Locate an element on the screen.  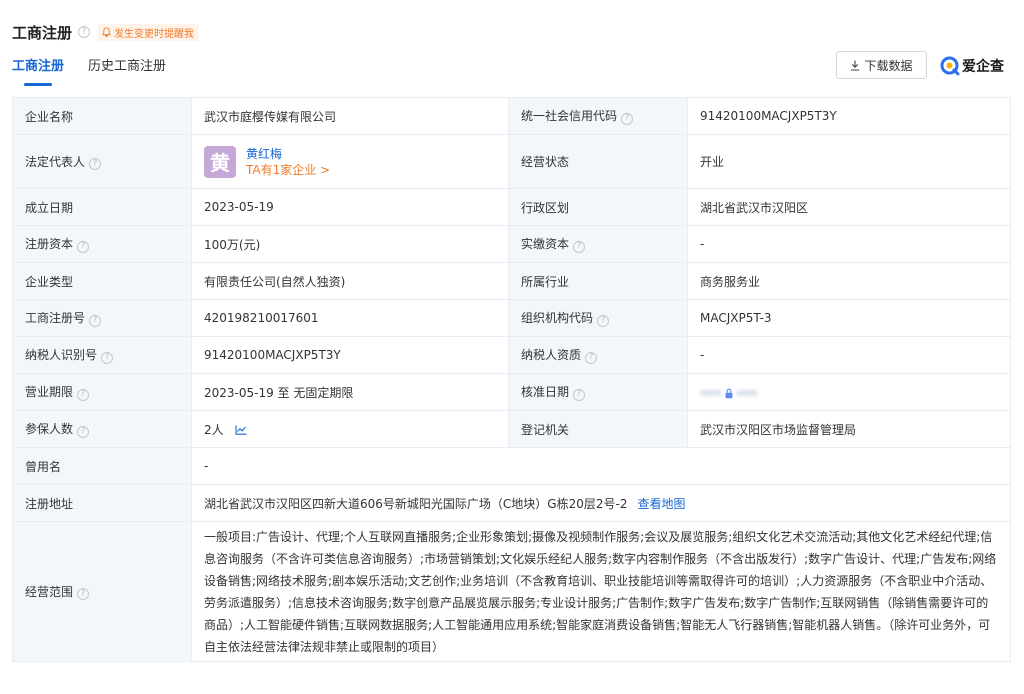
former-name-value: - is located at coordinates (601, 466).